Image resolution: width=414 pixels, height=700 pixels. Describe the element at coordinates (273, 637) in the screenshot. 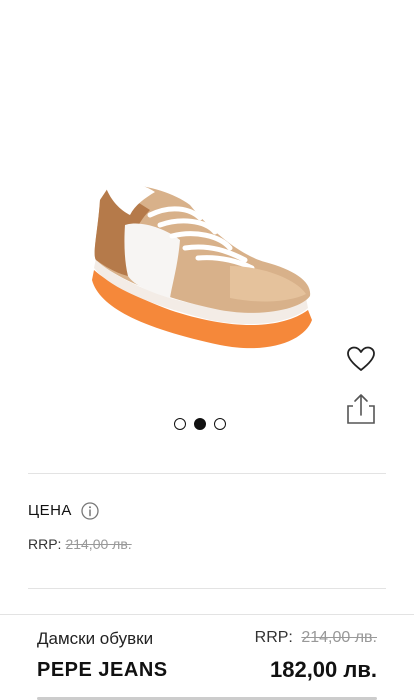

I see `bottom-rrp-label: RRP:` at that location.